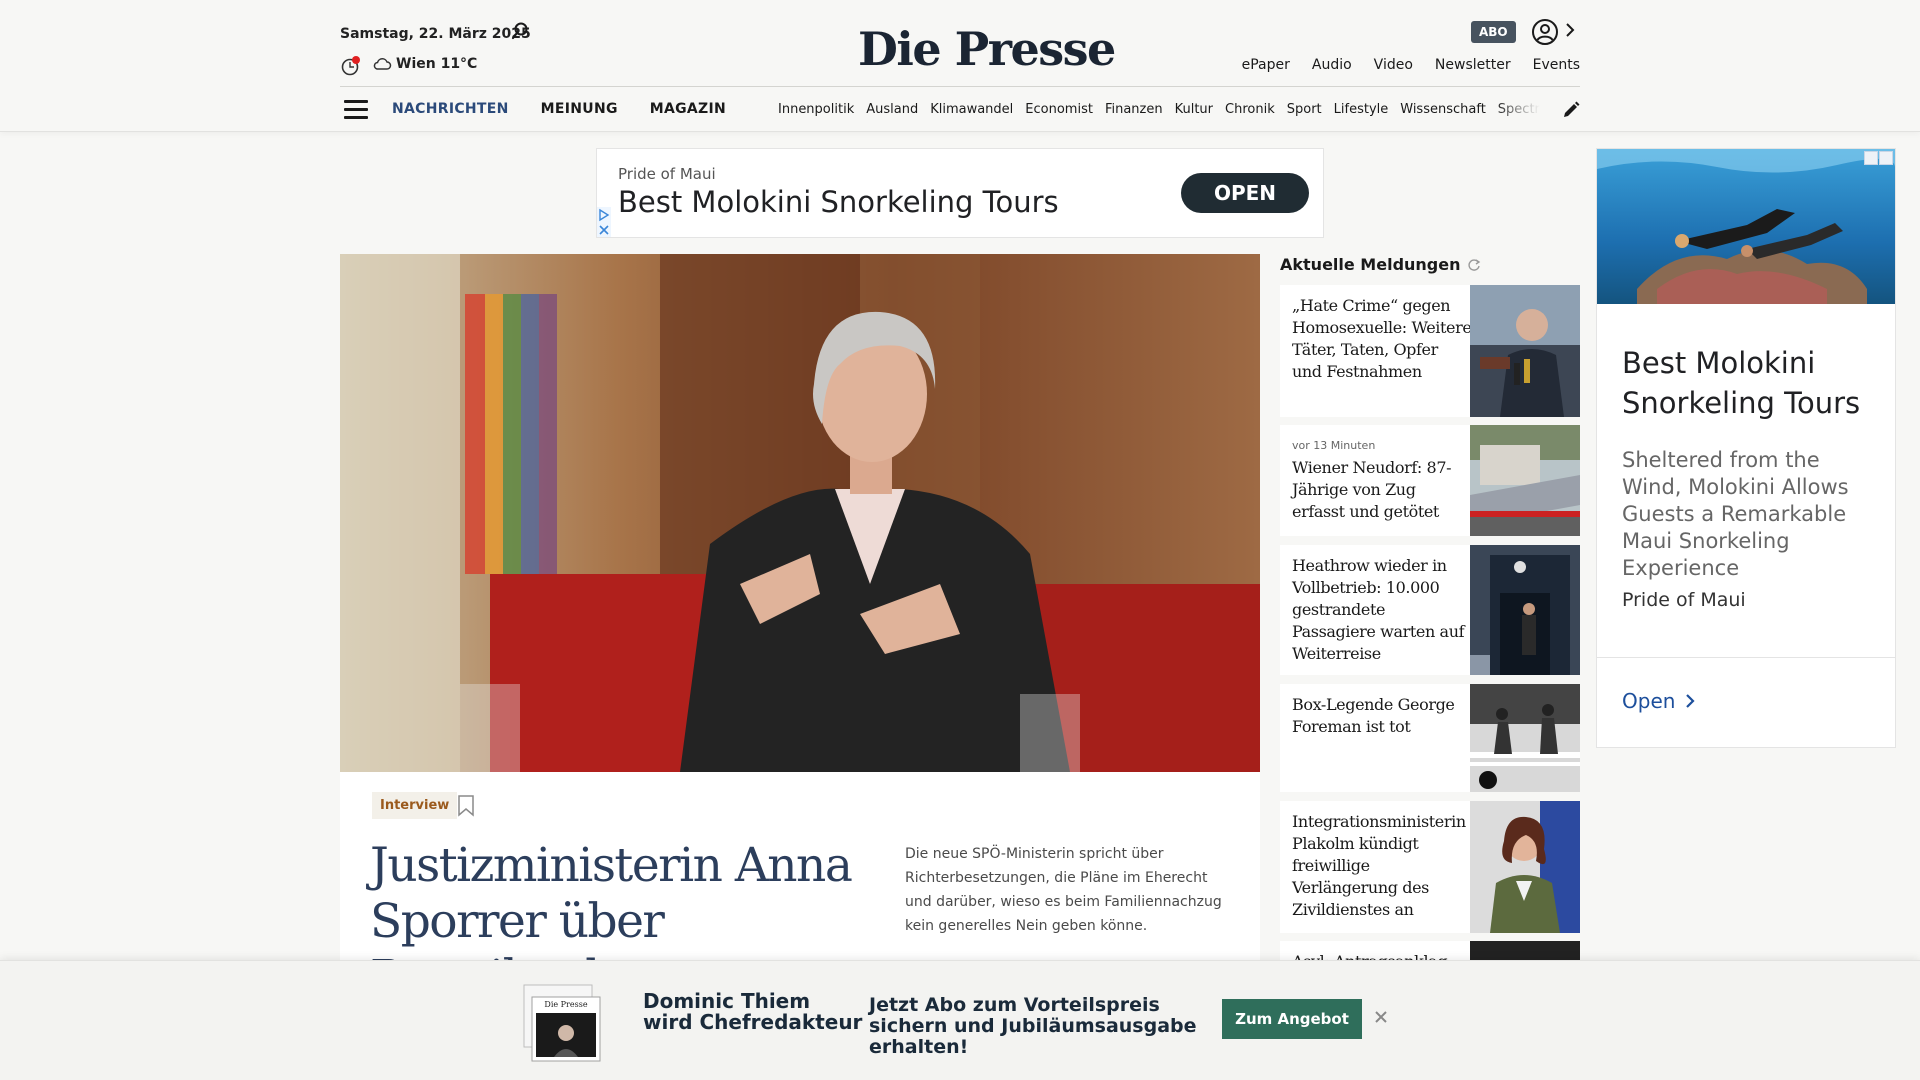 This screenshot has width=1920, height=1080. Describe the element at coordinates (816, 109) in the screenshot. I see `section-innenpolitik: Innenpolitik` at that location.